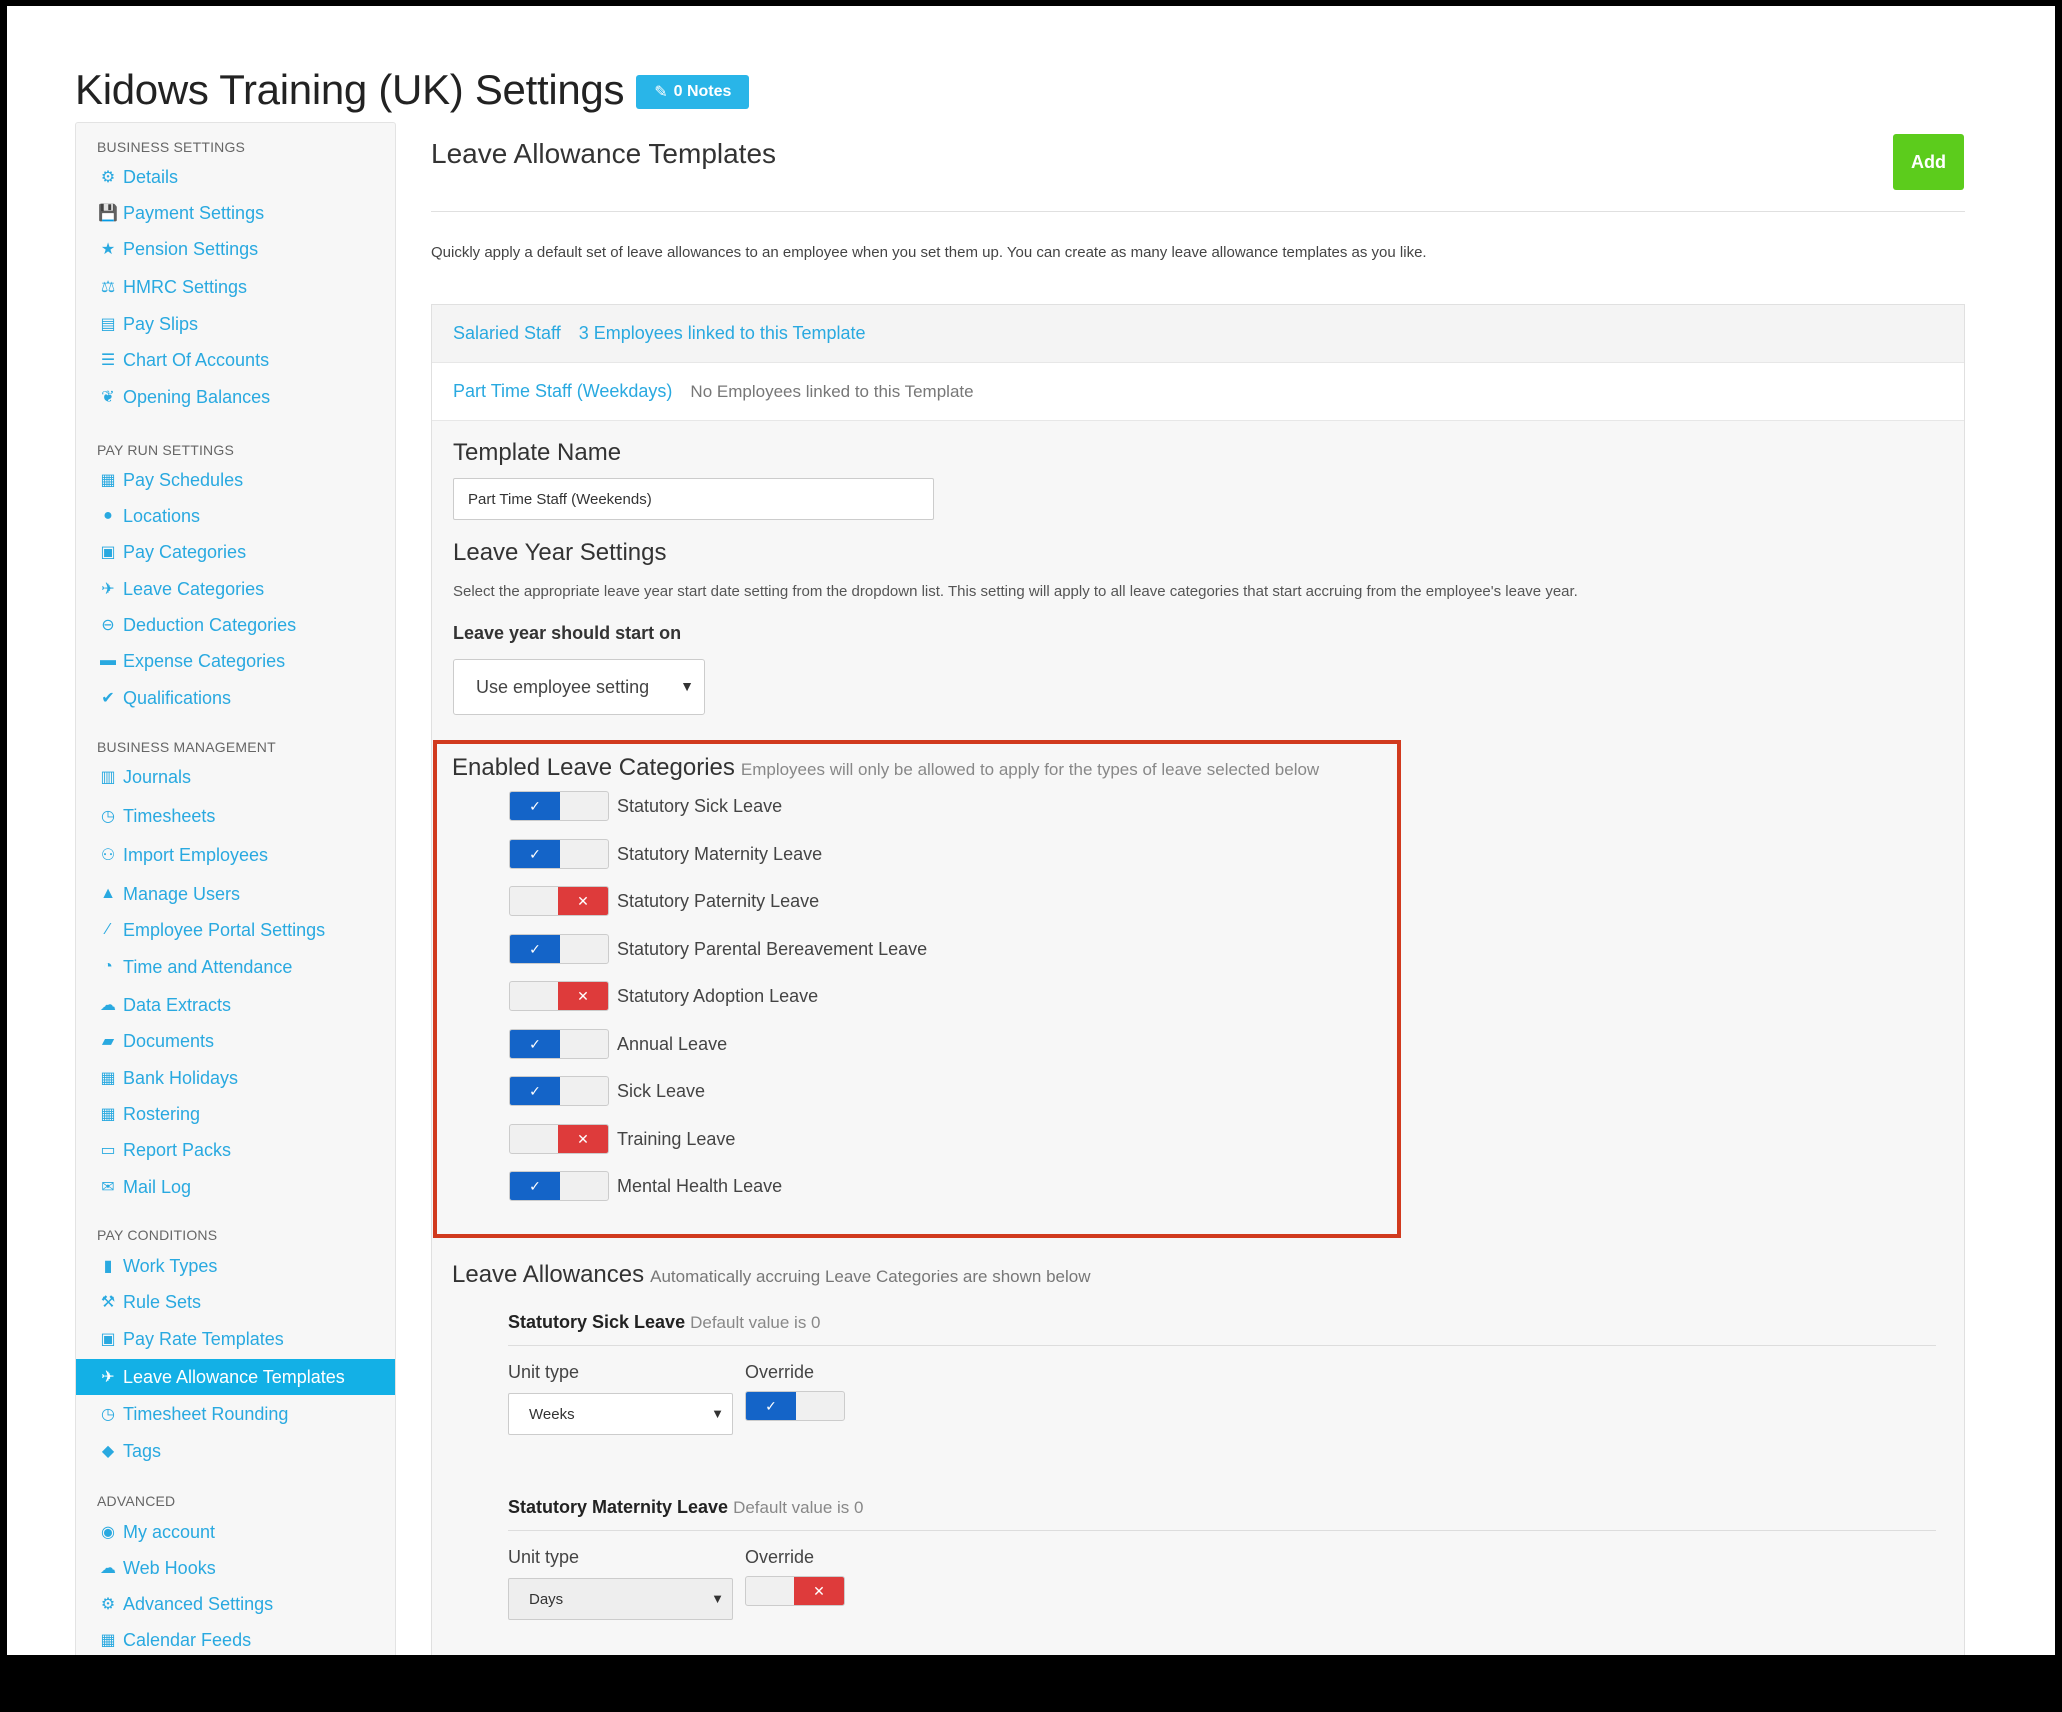  Describe the element at coordinates (235, 1377) in the screenshot. I see `sidebar-item-leave-allowance-templates: ✈ Leave Allowance Templates` at that location.